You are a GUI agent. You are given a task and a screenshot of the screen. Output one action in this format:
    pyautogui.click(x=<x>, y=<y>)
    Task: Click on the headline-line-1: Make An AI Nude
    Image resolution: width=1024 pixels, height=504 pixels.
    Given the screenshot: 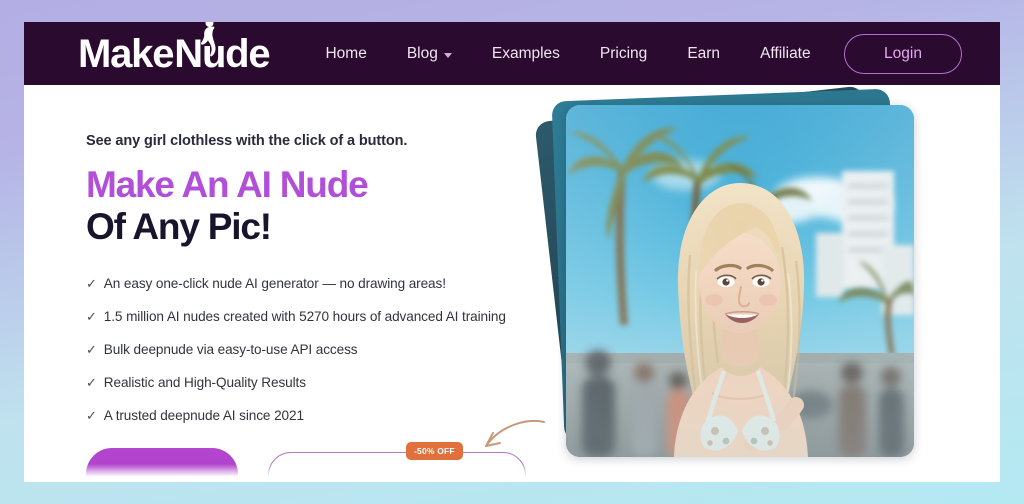 What is the action you would take?
    pyautogui.click(x=227, y=184)
    